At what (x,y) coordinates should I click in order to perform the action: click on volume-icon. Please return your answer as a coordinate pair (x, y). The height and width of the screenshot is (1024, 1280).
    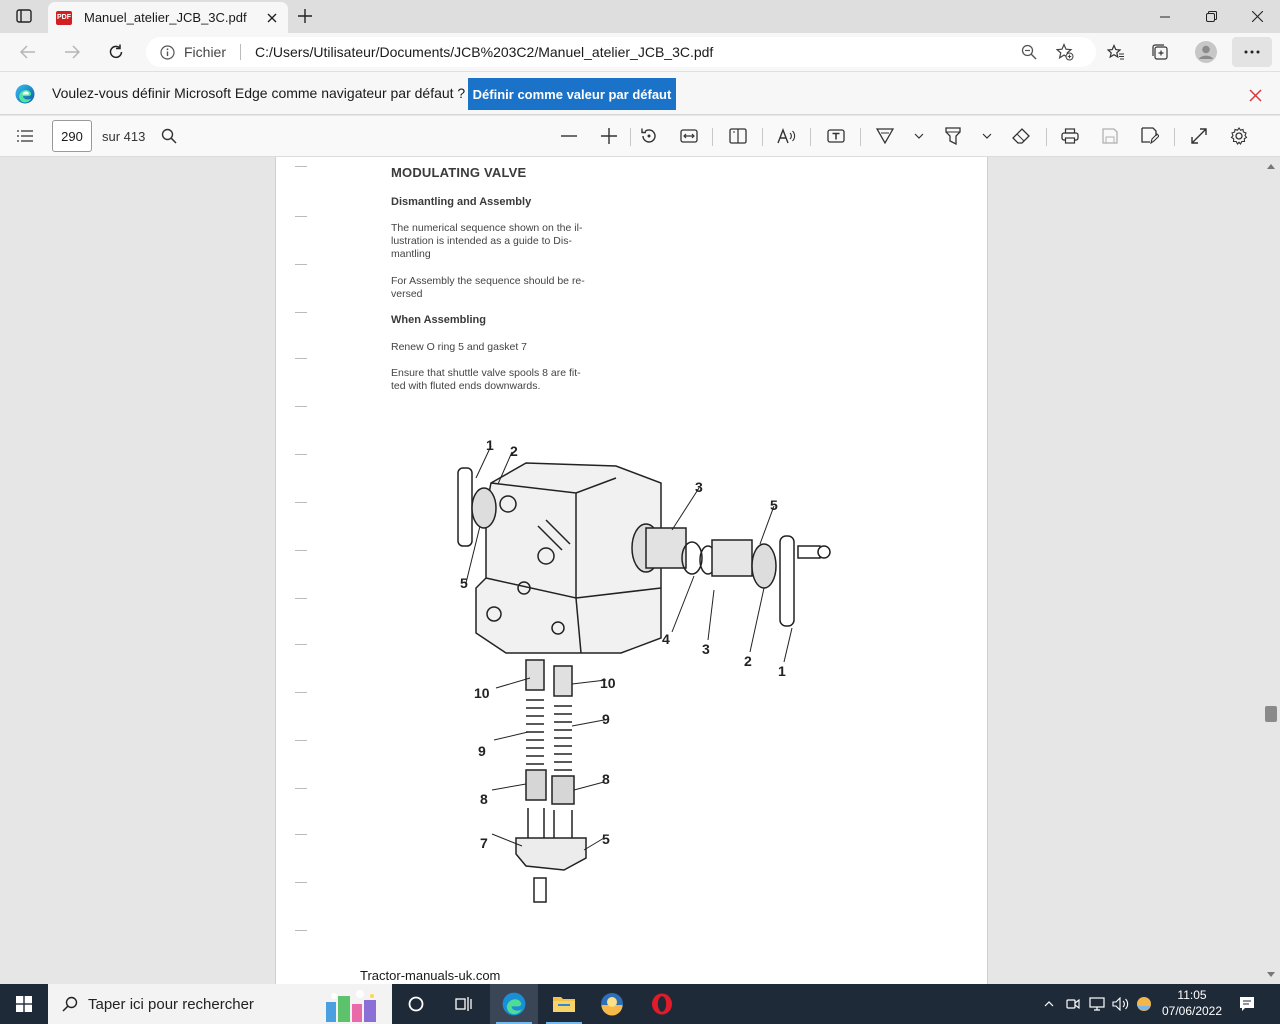
    Looking at the image, I should click on (1120, 1004).